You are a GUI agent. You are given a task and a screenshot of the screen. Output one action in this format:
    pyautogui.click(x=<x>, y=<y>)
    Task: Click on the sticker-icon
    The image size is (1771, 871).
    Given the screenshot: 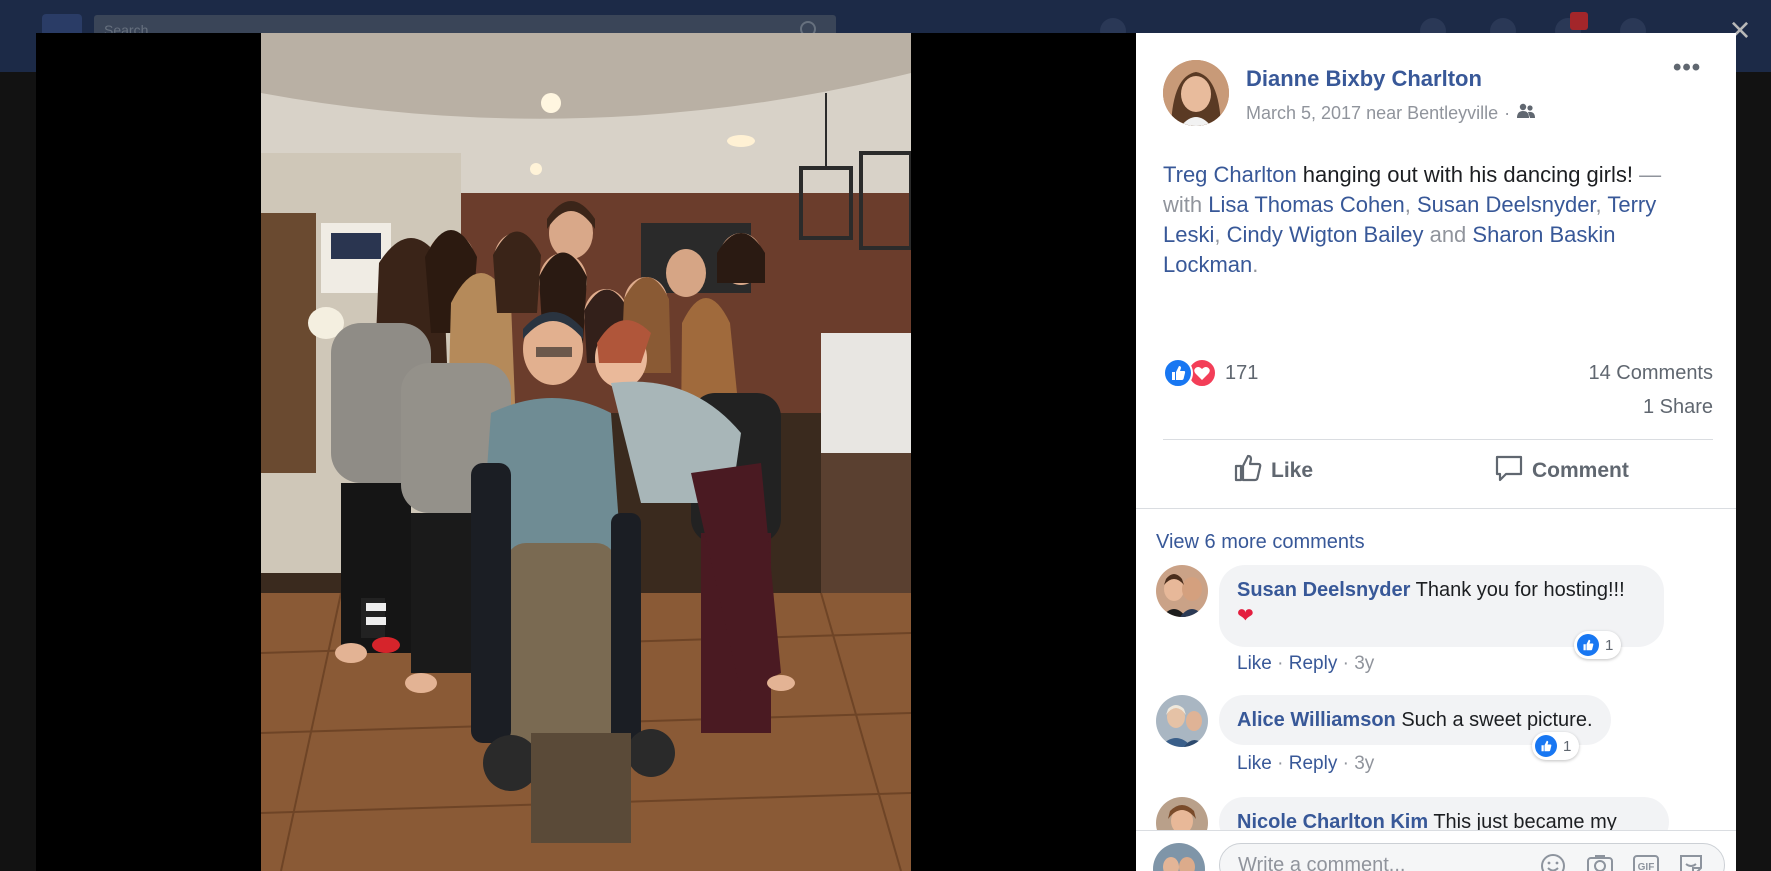 What is the action you would take?
    pyautogui.click(x=1693, y=862)
    